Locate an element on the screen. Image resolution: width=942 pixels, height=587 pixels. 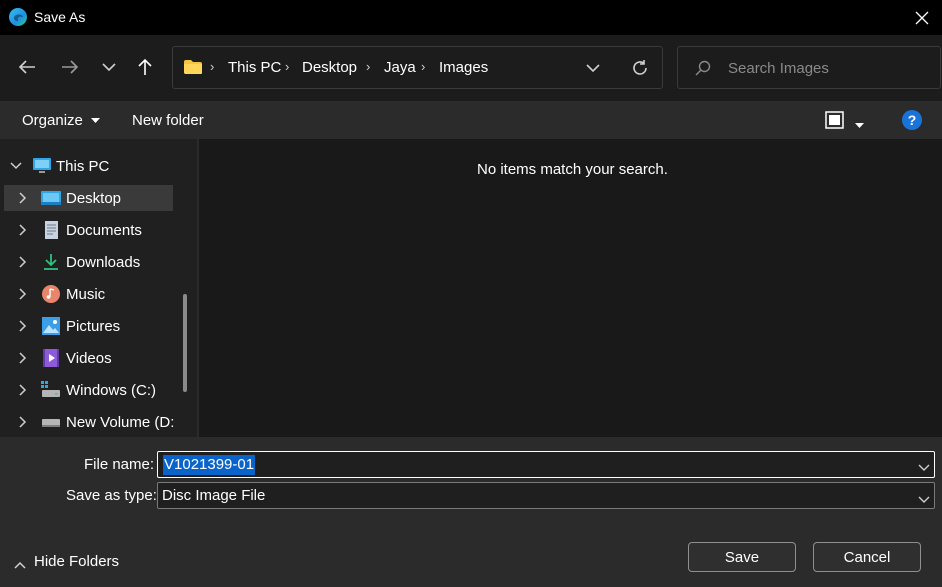
back-button is located at coordinates (27, 67).